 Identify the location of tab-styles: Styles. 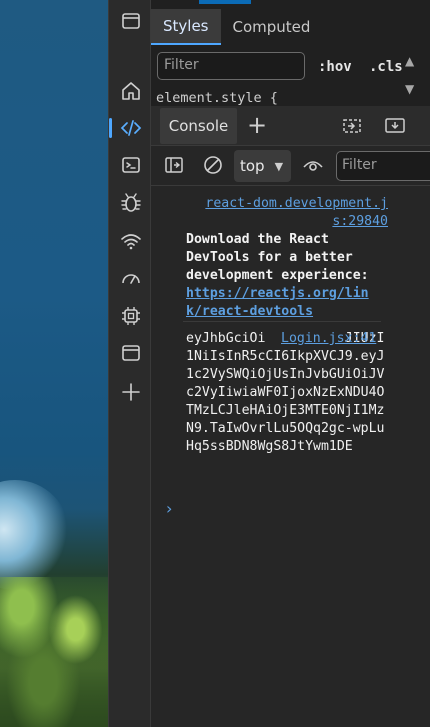
(186, 27).